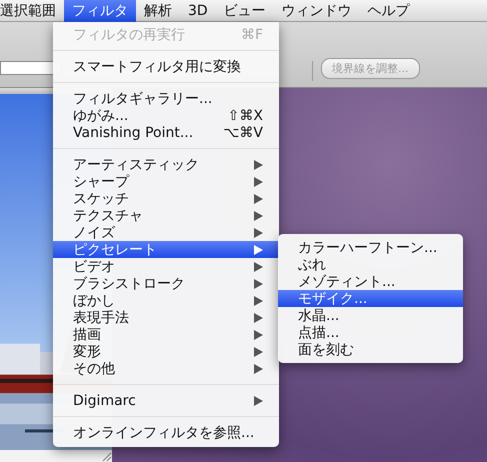  I want to click on menu-item: ピクセレート, so click(166, 249).